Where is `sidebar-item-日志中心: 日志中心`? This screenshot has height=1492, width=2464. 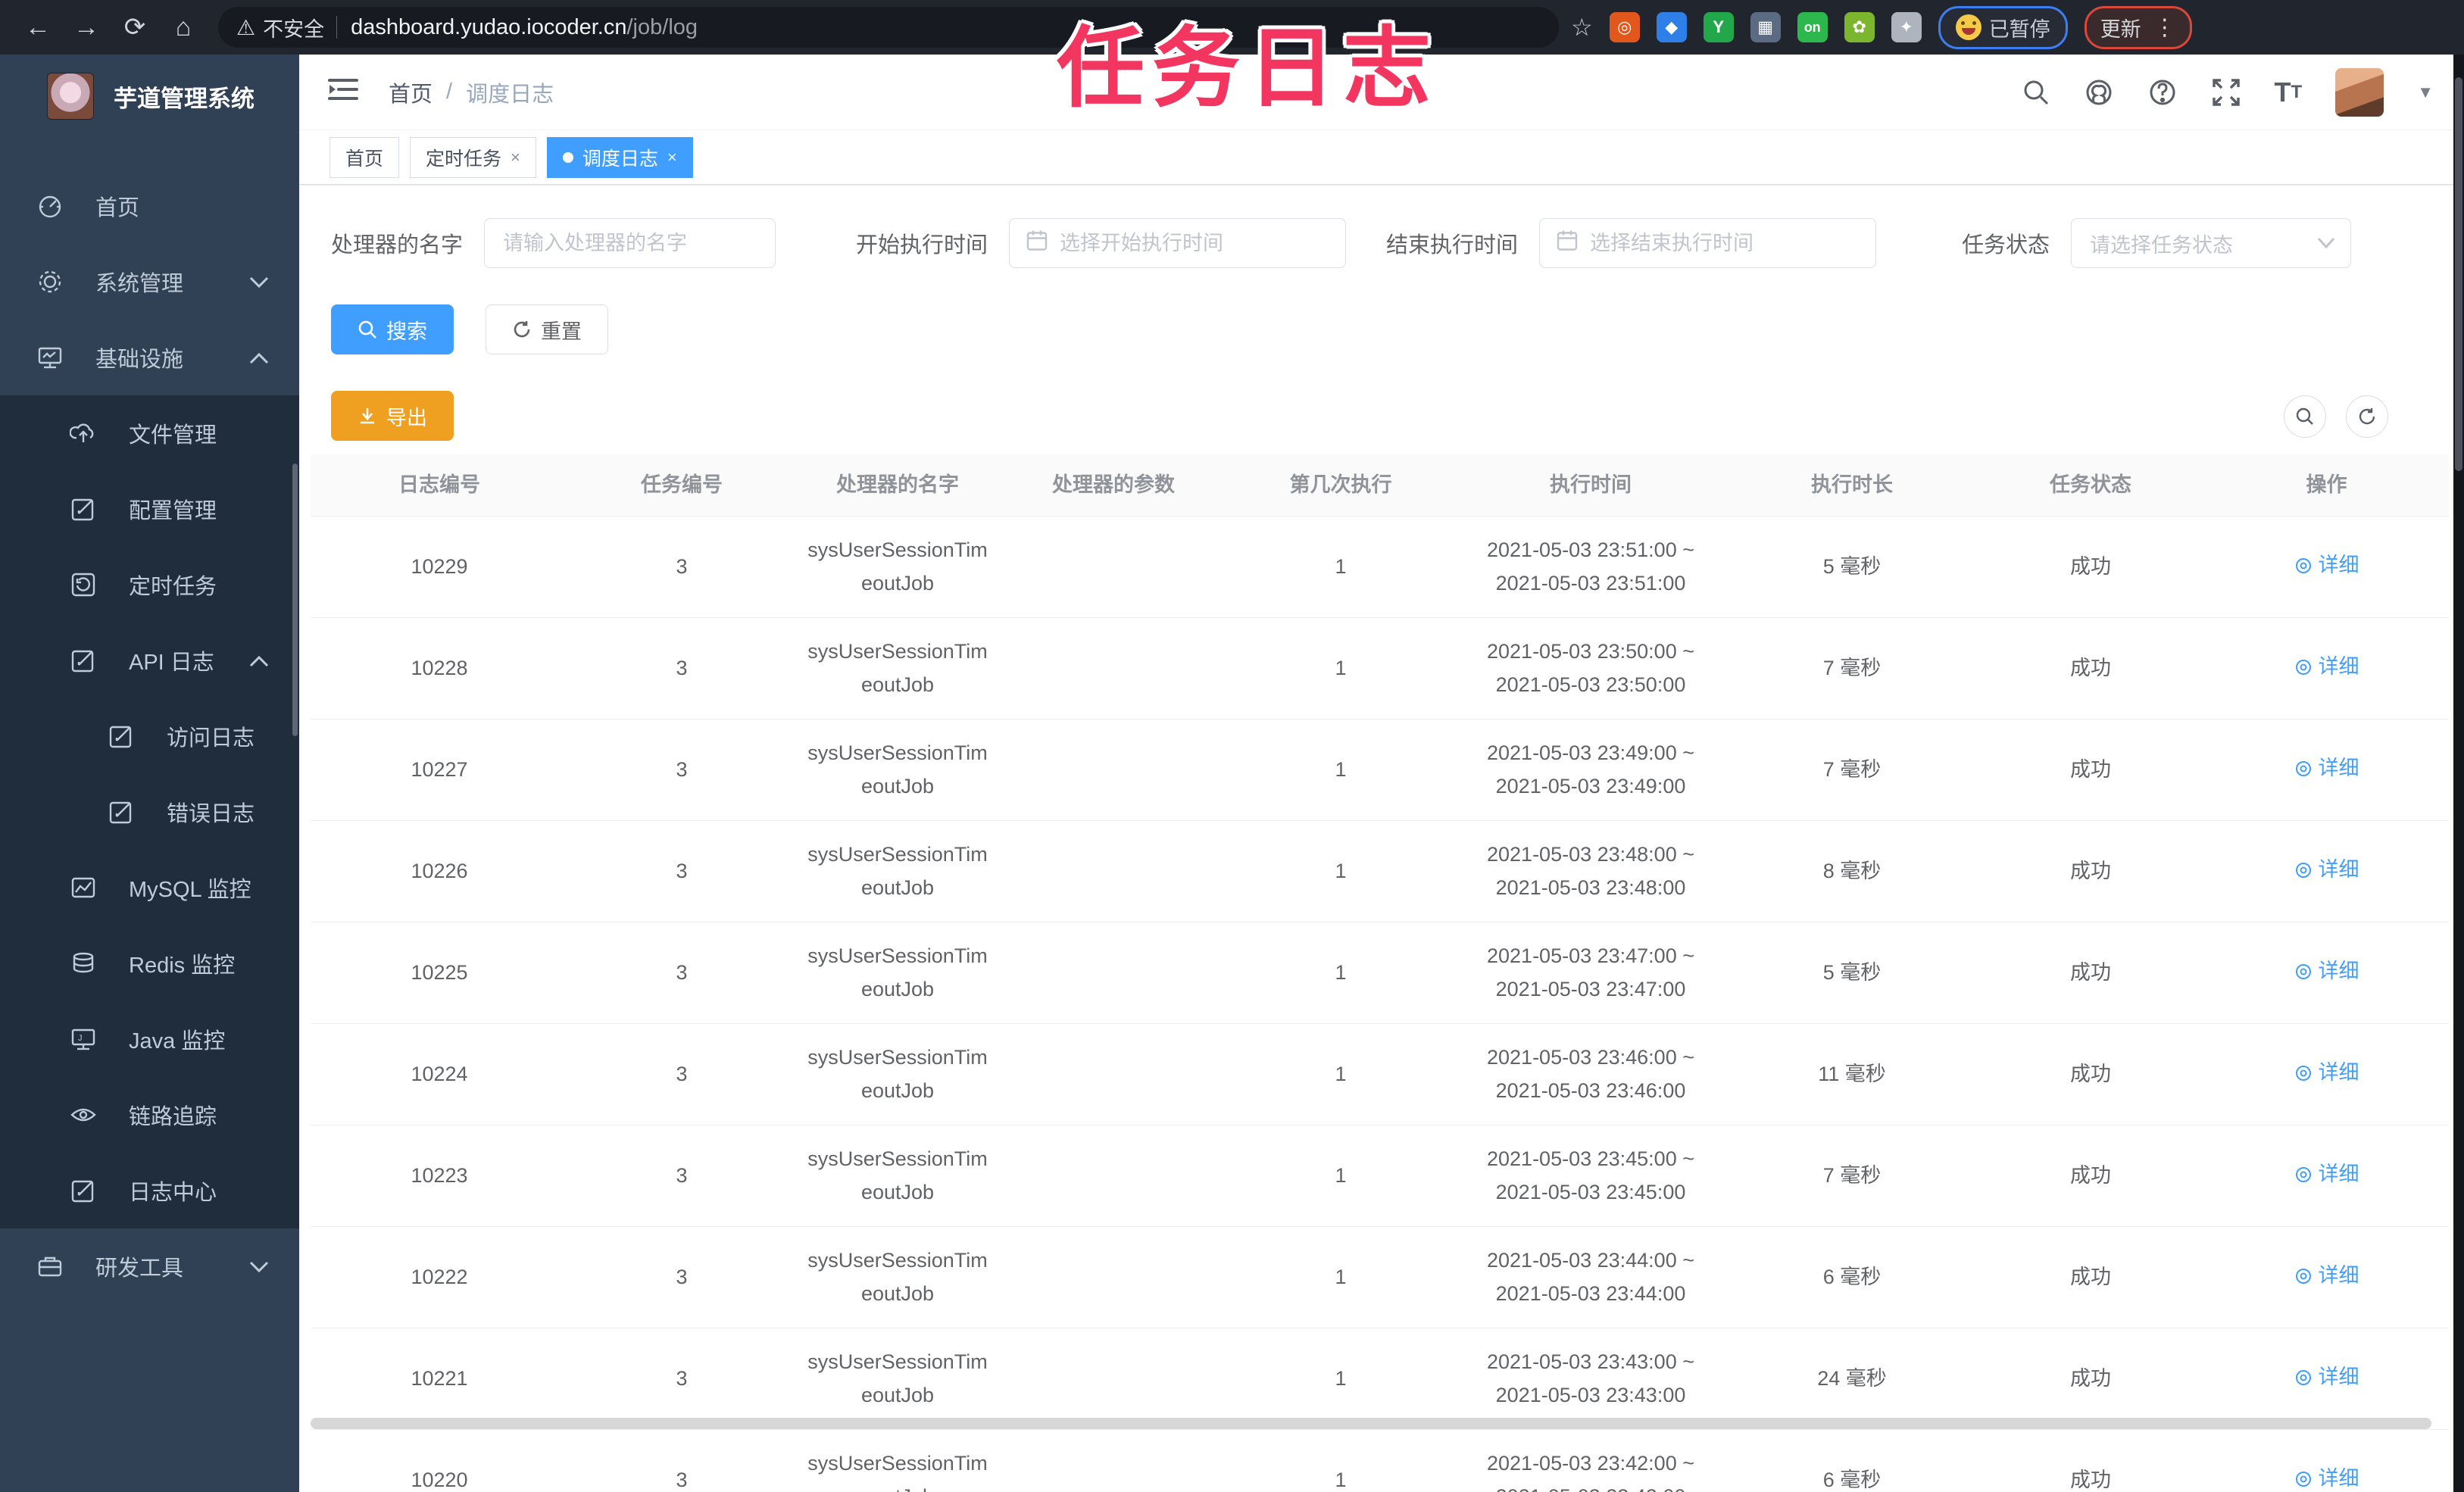 sidebar-item-日志中心: 日志中心 is located at coordinates (149, 1191).